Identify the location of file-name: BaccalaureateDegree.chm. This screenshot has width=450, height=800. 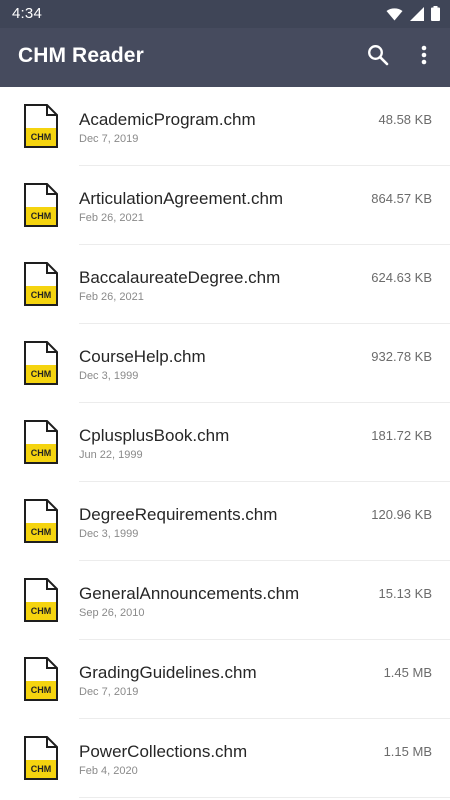
(180, 277).